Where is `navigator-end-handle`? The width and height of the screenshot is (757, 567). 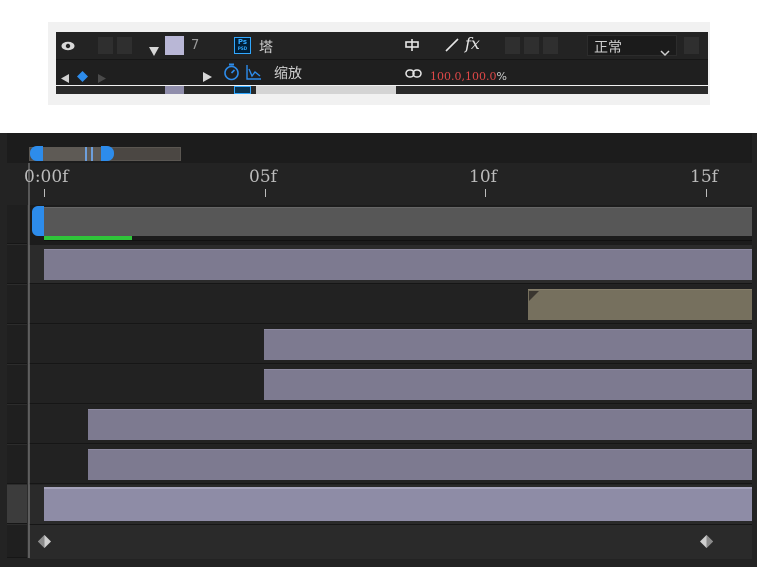 navigator-end-handle is located at coordinates (107, 153).